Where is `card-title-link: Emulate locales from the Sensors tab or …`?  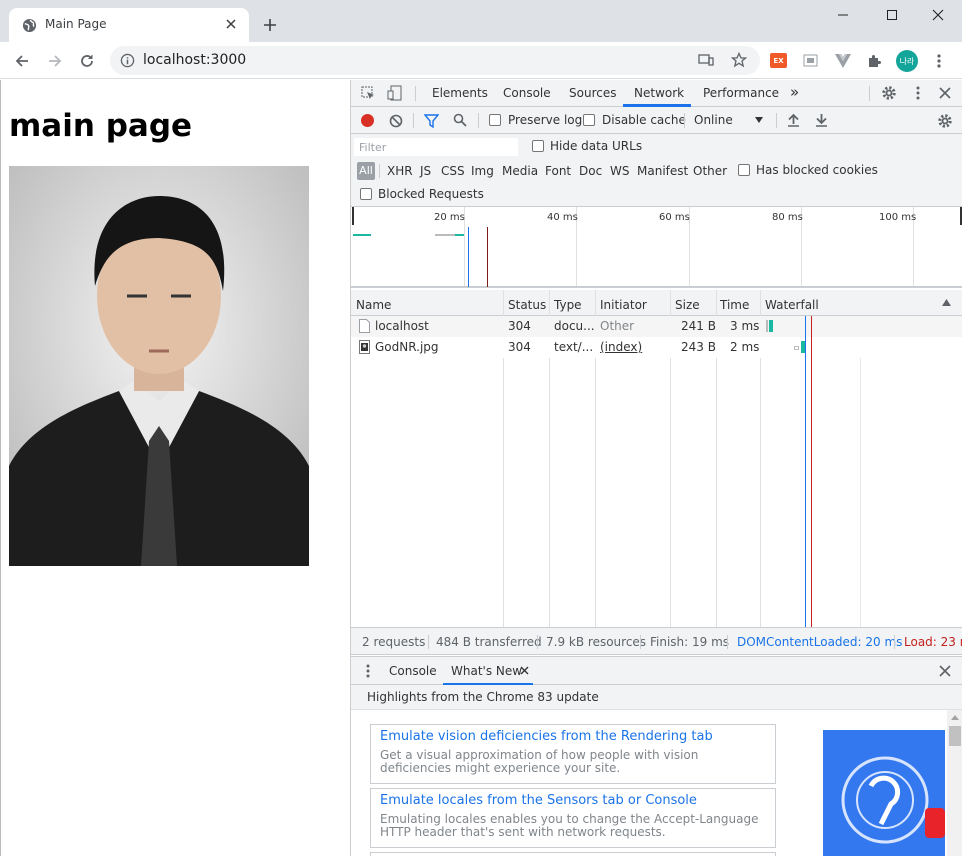 card-title-link: Emulate locales from the Sensors tab or … is located at coordinates (538, 800).